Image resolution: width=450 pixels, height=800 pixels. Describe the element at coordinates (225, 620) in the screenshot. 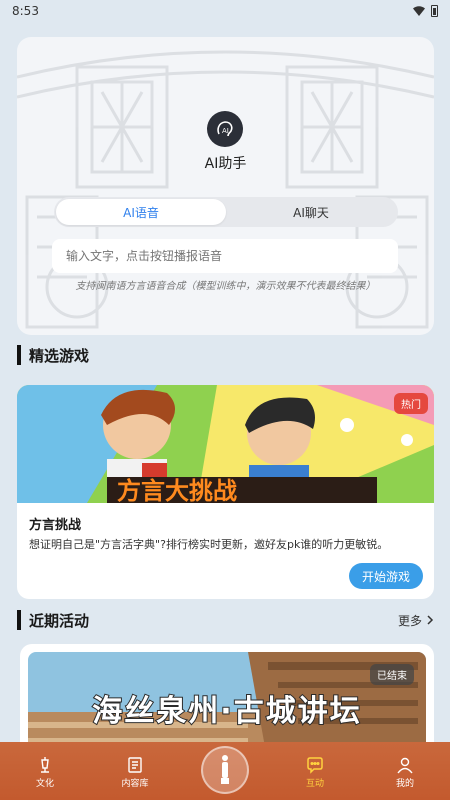

I see `recent-activities-header: 近期活动 更多` at that location.